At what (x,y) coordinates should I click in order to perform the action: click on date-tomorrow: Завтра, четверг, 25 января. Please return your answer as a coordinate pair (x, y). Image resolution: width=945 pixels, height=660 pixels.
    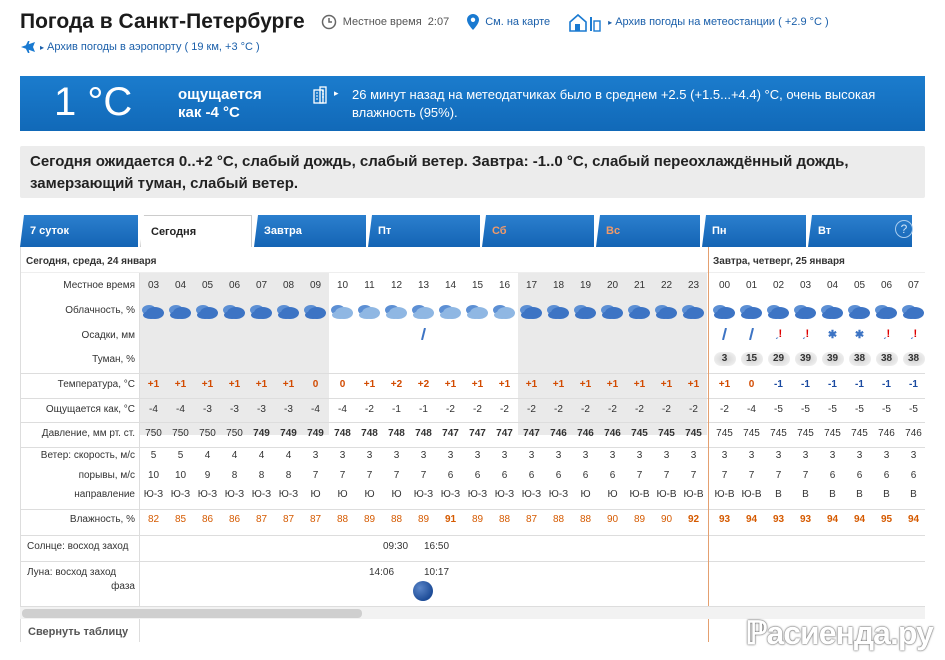
    Looking at the image, I should click on (779, 261).